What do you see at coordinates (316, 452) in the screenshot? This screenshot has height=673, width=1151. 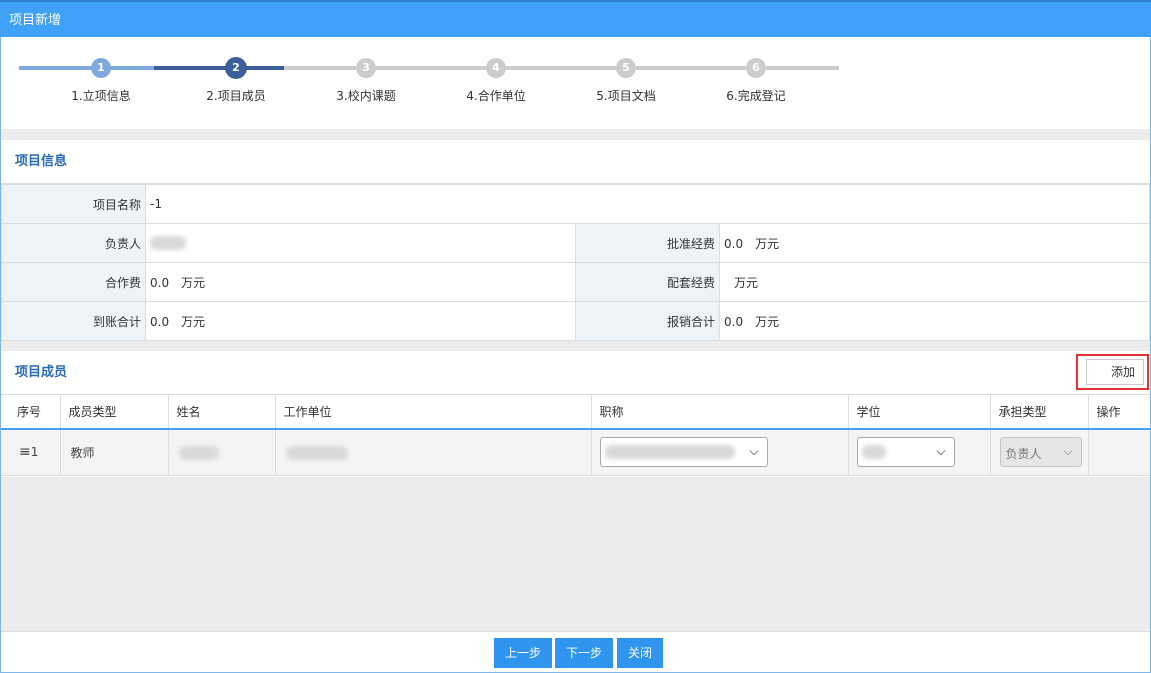 I see `redacted-unit` at bounding box center [316, 452].